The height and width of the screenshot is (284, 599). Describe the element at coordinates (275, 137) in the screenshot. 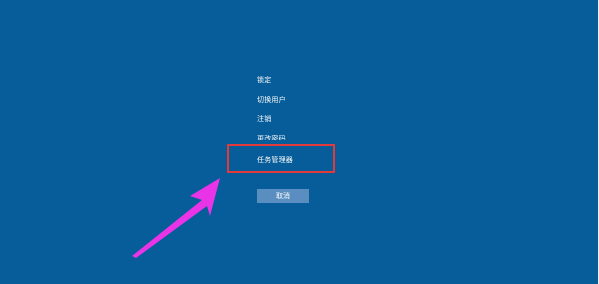

I see `menu-item-change-password: 更改密码` at that location.